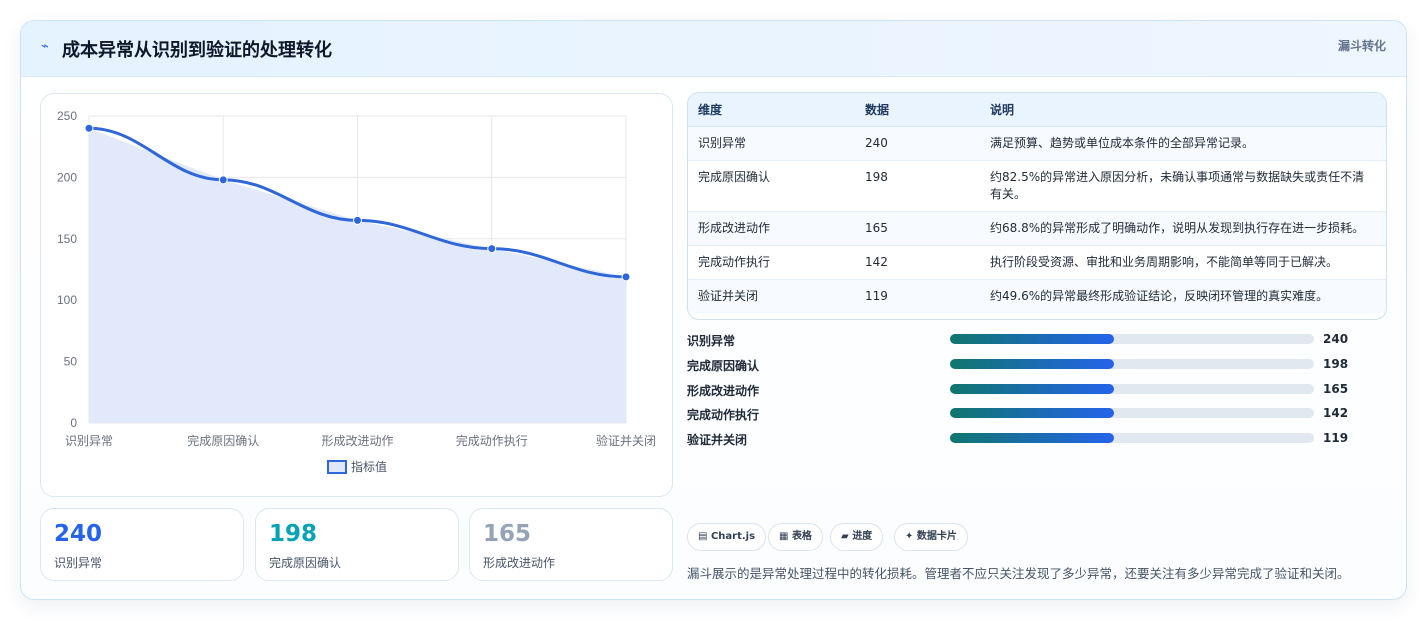 This screenshot has width=1426, height=621. I want to click on page-title: 成本异常从识别到验证的处理转化, so click(197, 50).